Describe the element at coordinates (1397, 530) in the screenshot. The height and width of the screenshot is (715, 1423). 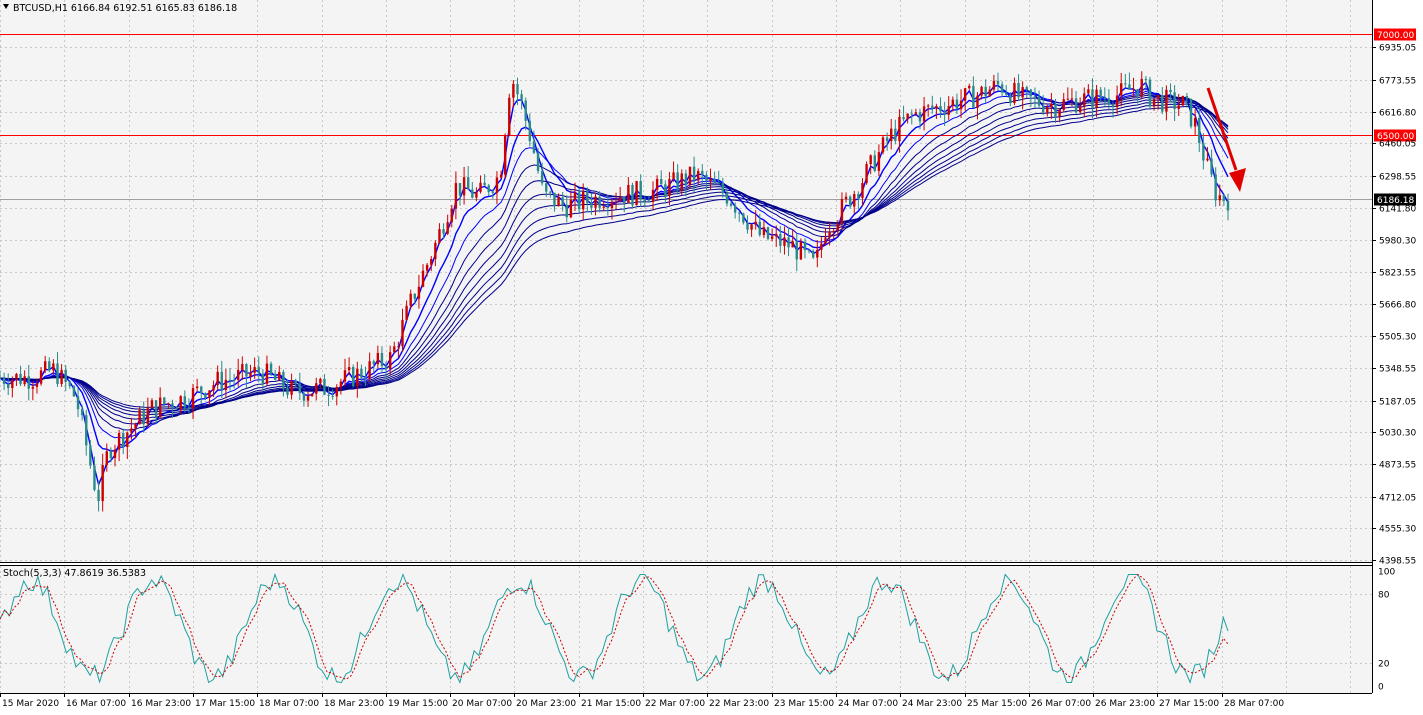
I see `y-tick-label: 4555.30` at that location.